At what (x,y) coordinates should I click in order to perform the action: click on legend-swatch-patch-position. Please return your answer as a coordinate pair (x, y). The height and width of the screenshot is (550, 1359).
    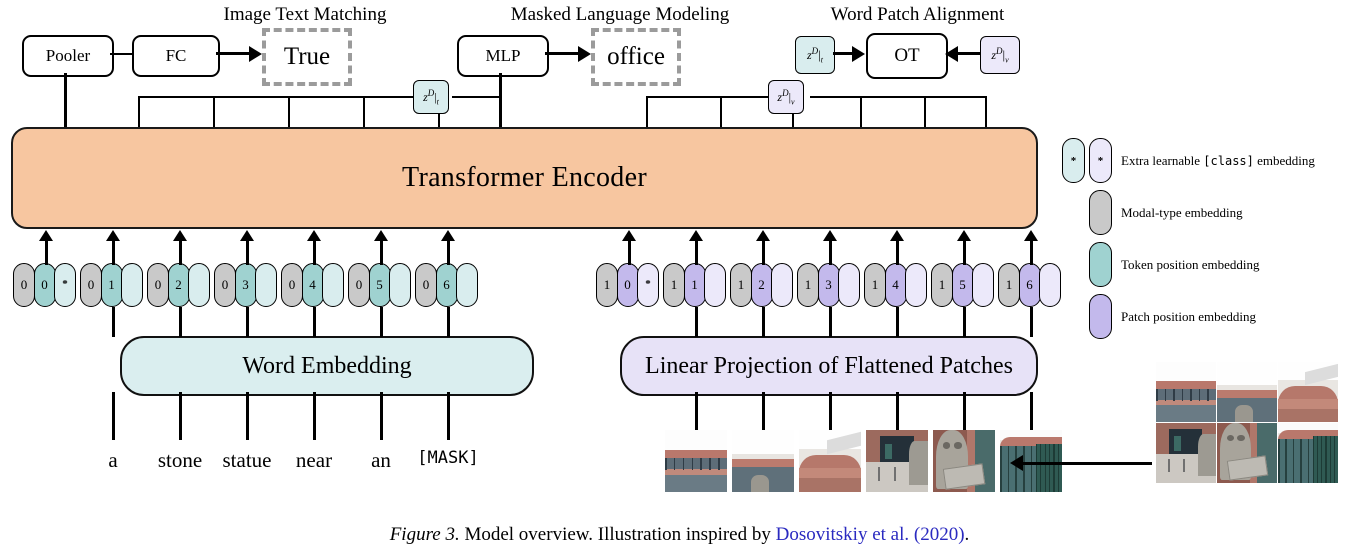
    Looking at the image, I should click on (1100, 316).